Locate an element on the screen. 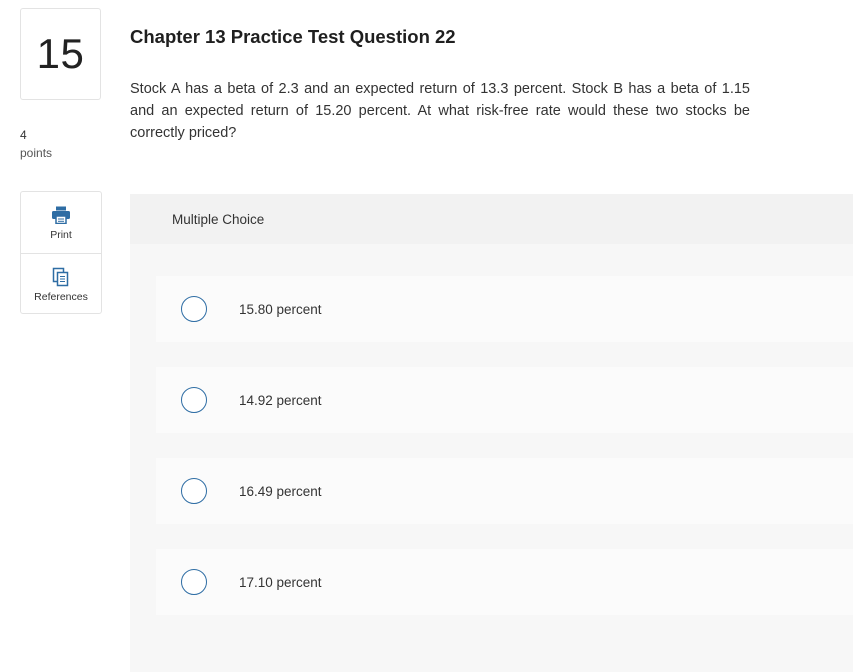  answer-header: Multiple Choice is located at coordinates (491, 219).